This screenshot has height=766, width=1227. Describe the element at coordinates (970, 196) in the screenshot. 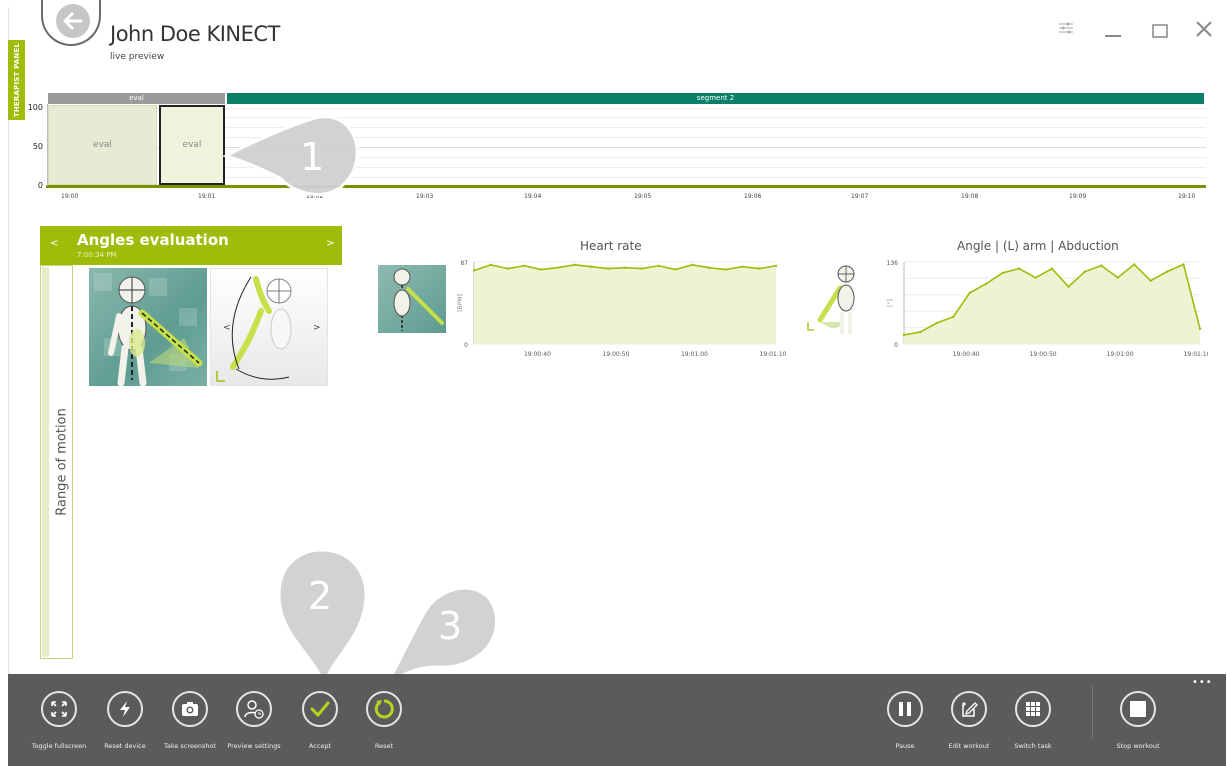

I see `x-tick-label: 19:08` at that location.